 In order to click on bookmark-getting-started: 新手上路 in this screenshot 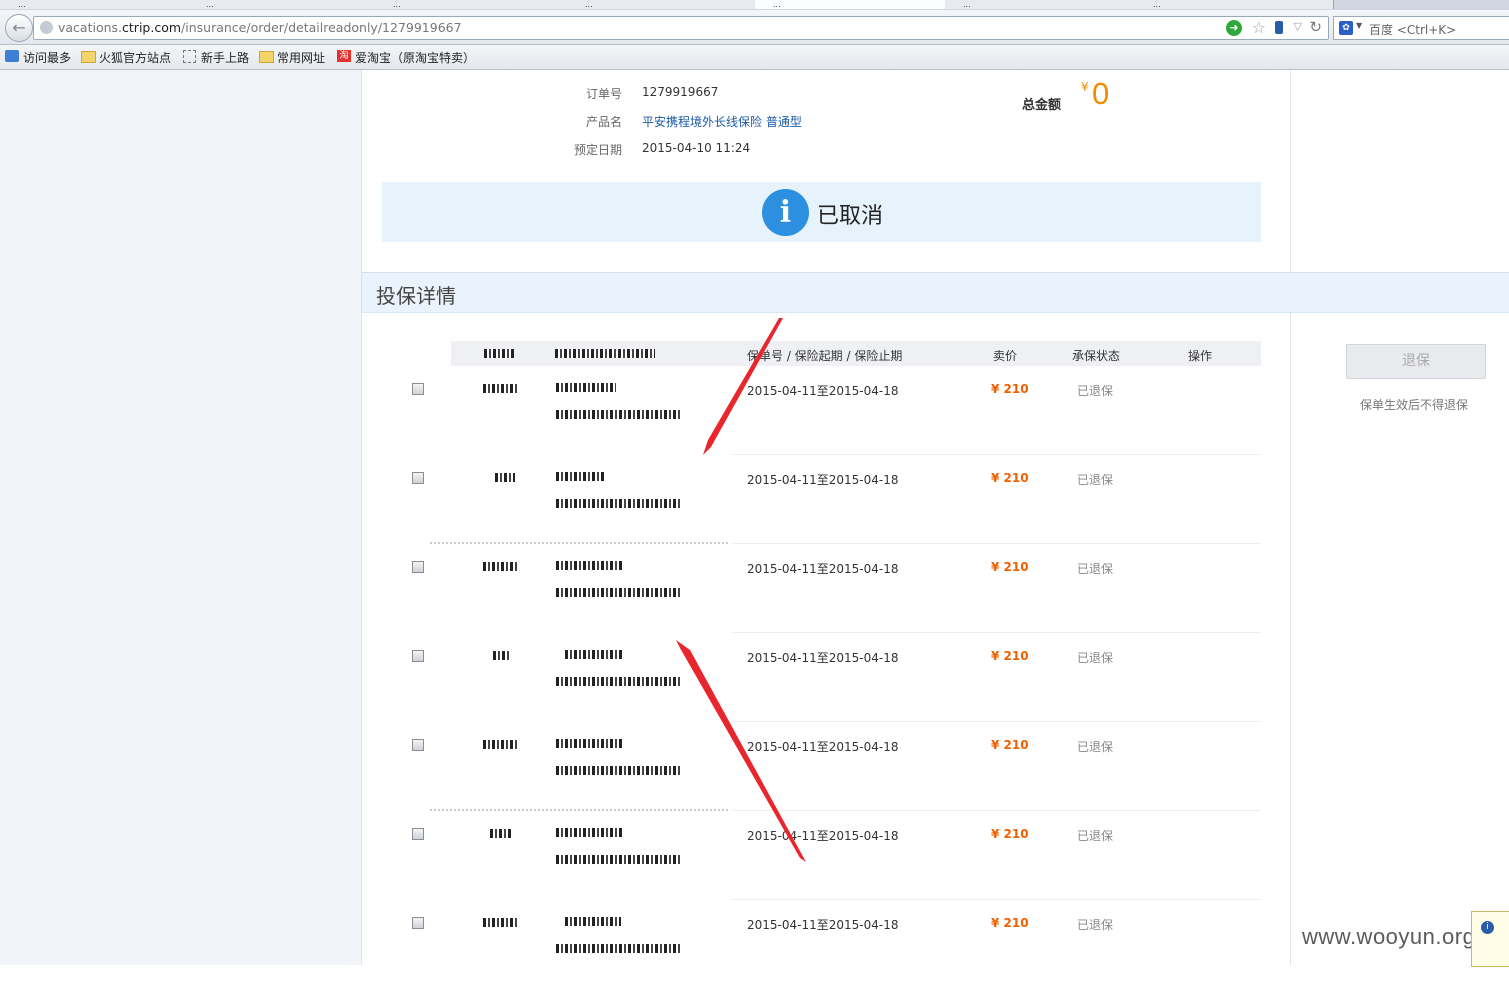, I will do `click(216, 57)`.